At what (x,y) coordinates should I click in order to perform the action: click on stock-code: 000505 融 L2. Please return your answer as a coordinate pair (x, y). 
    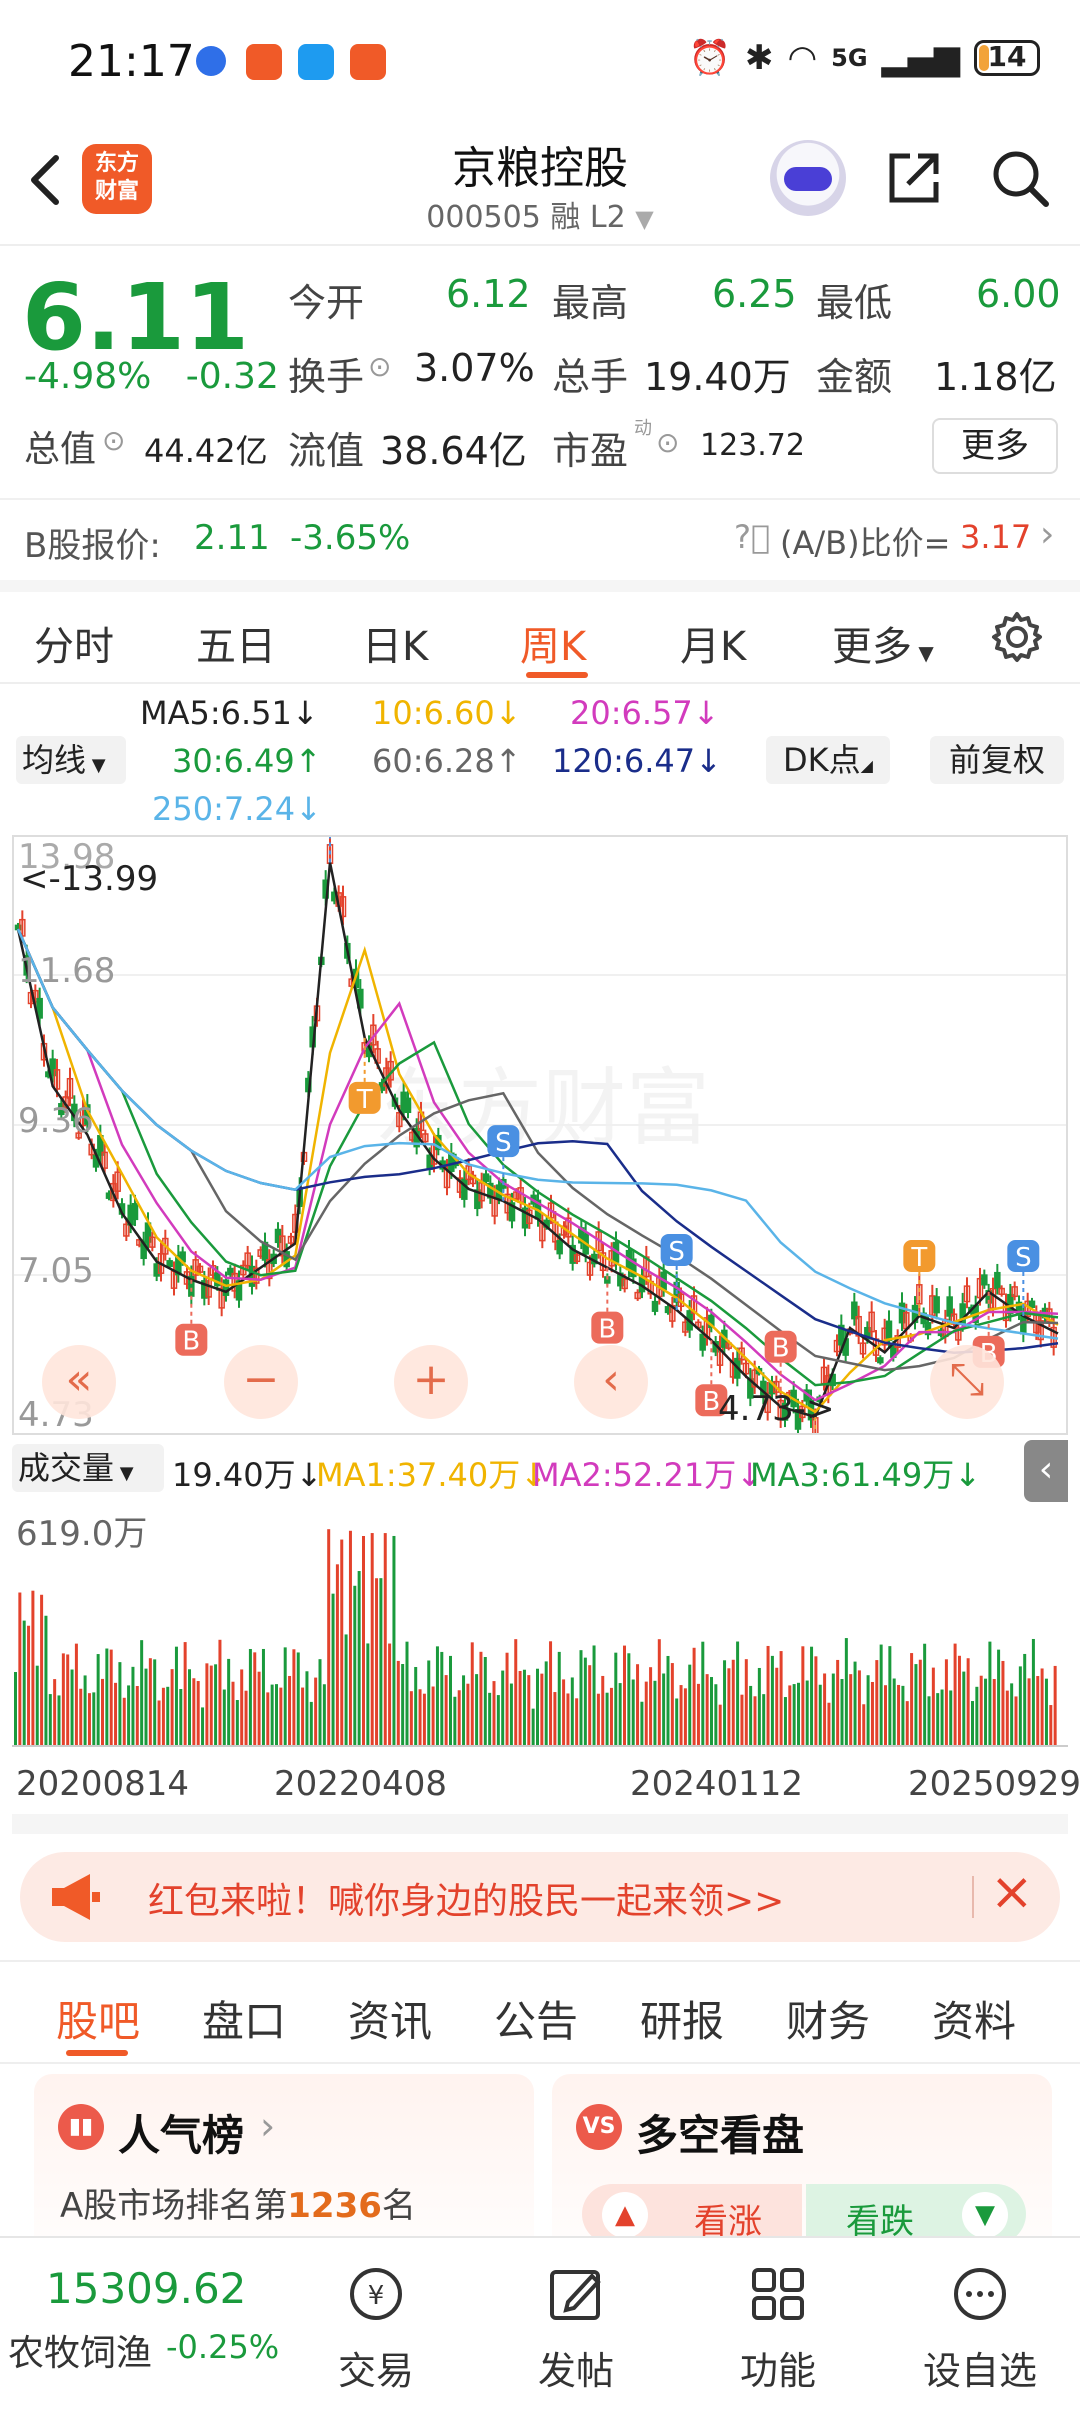
    Looking at the image, I should click on (526, 217).